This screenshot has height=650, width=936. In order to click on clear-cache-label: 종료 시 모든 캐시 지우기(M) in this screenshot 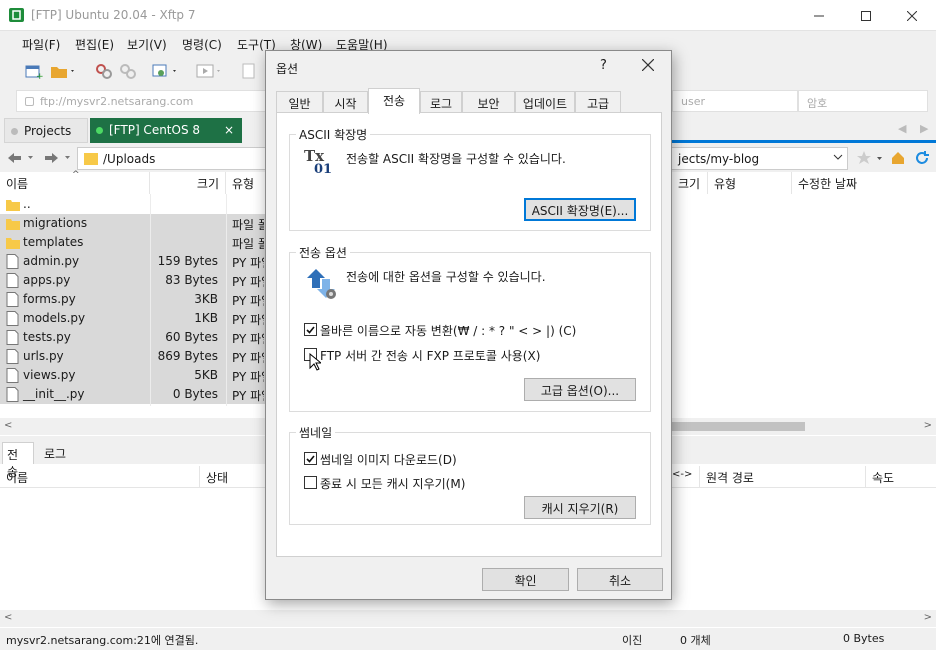, I will do `click(392, 483)`.